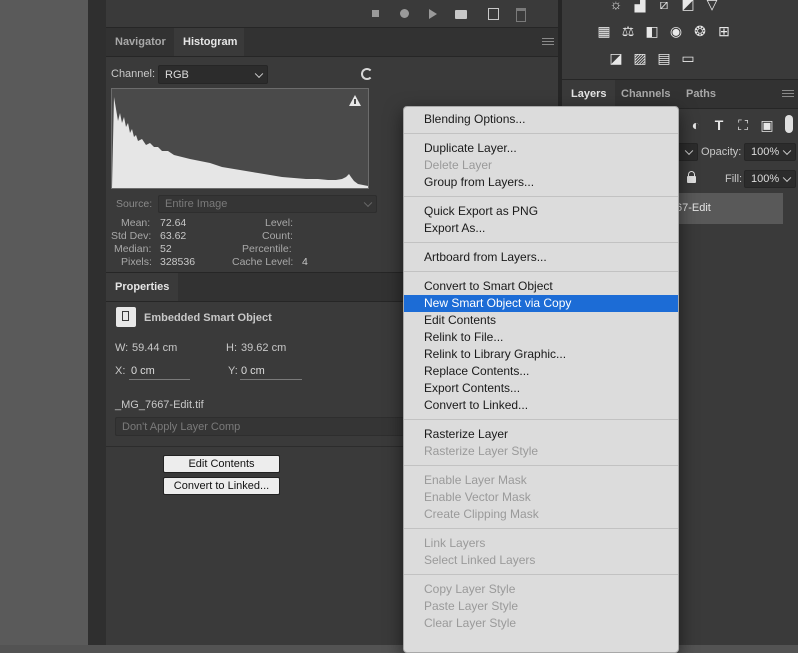  What do you see at coordinates (134, 204) in the screenshot?
I see `source-label: Source:` at bounding box center [134, 204].